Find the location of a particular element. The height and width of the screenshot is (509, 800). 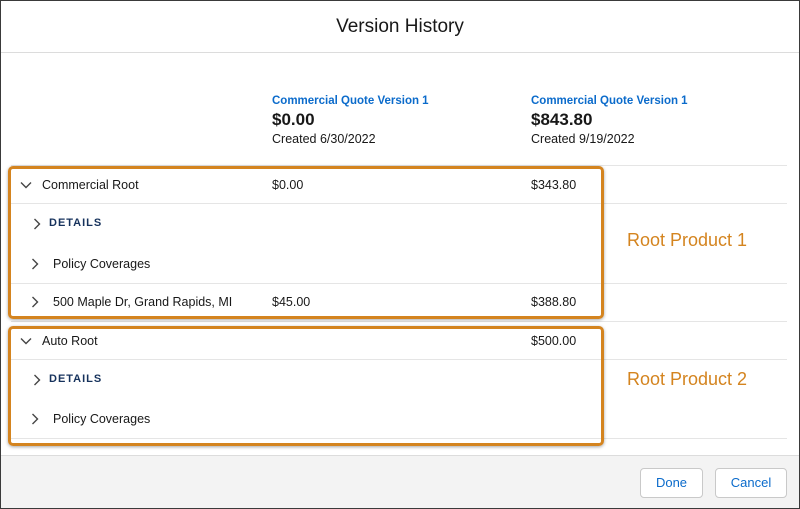

row-value-version-1: $0.00 is located at coordinates (288, 185).